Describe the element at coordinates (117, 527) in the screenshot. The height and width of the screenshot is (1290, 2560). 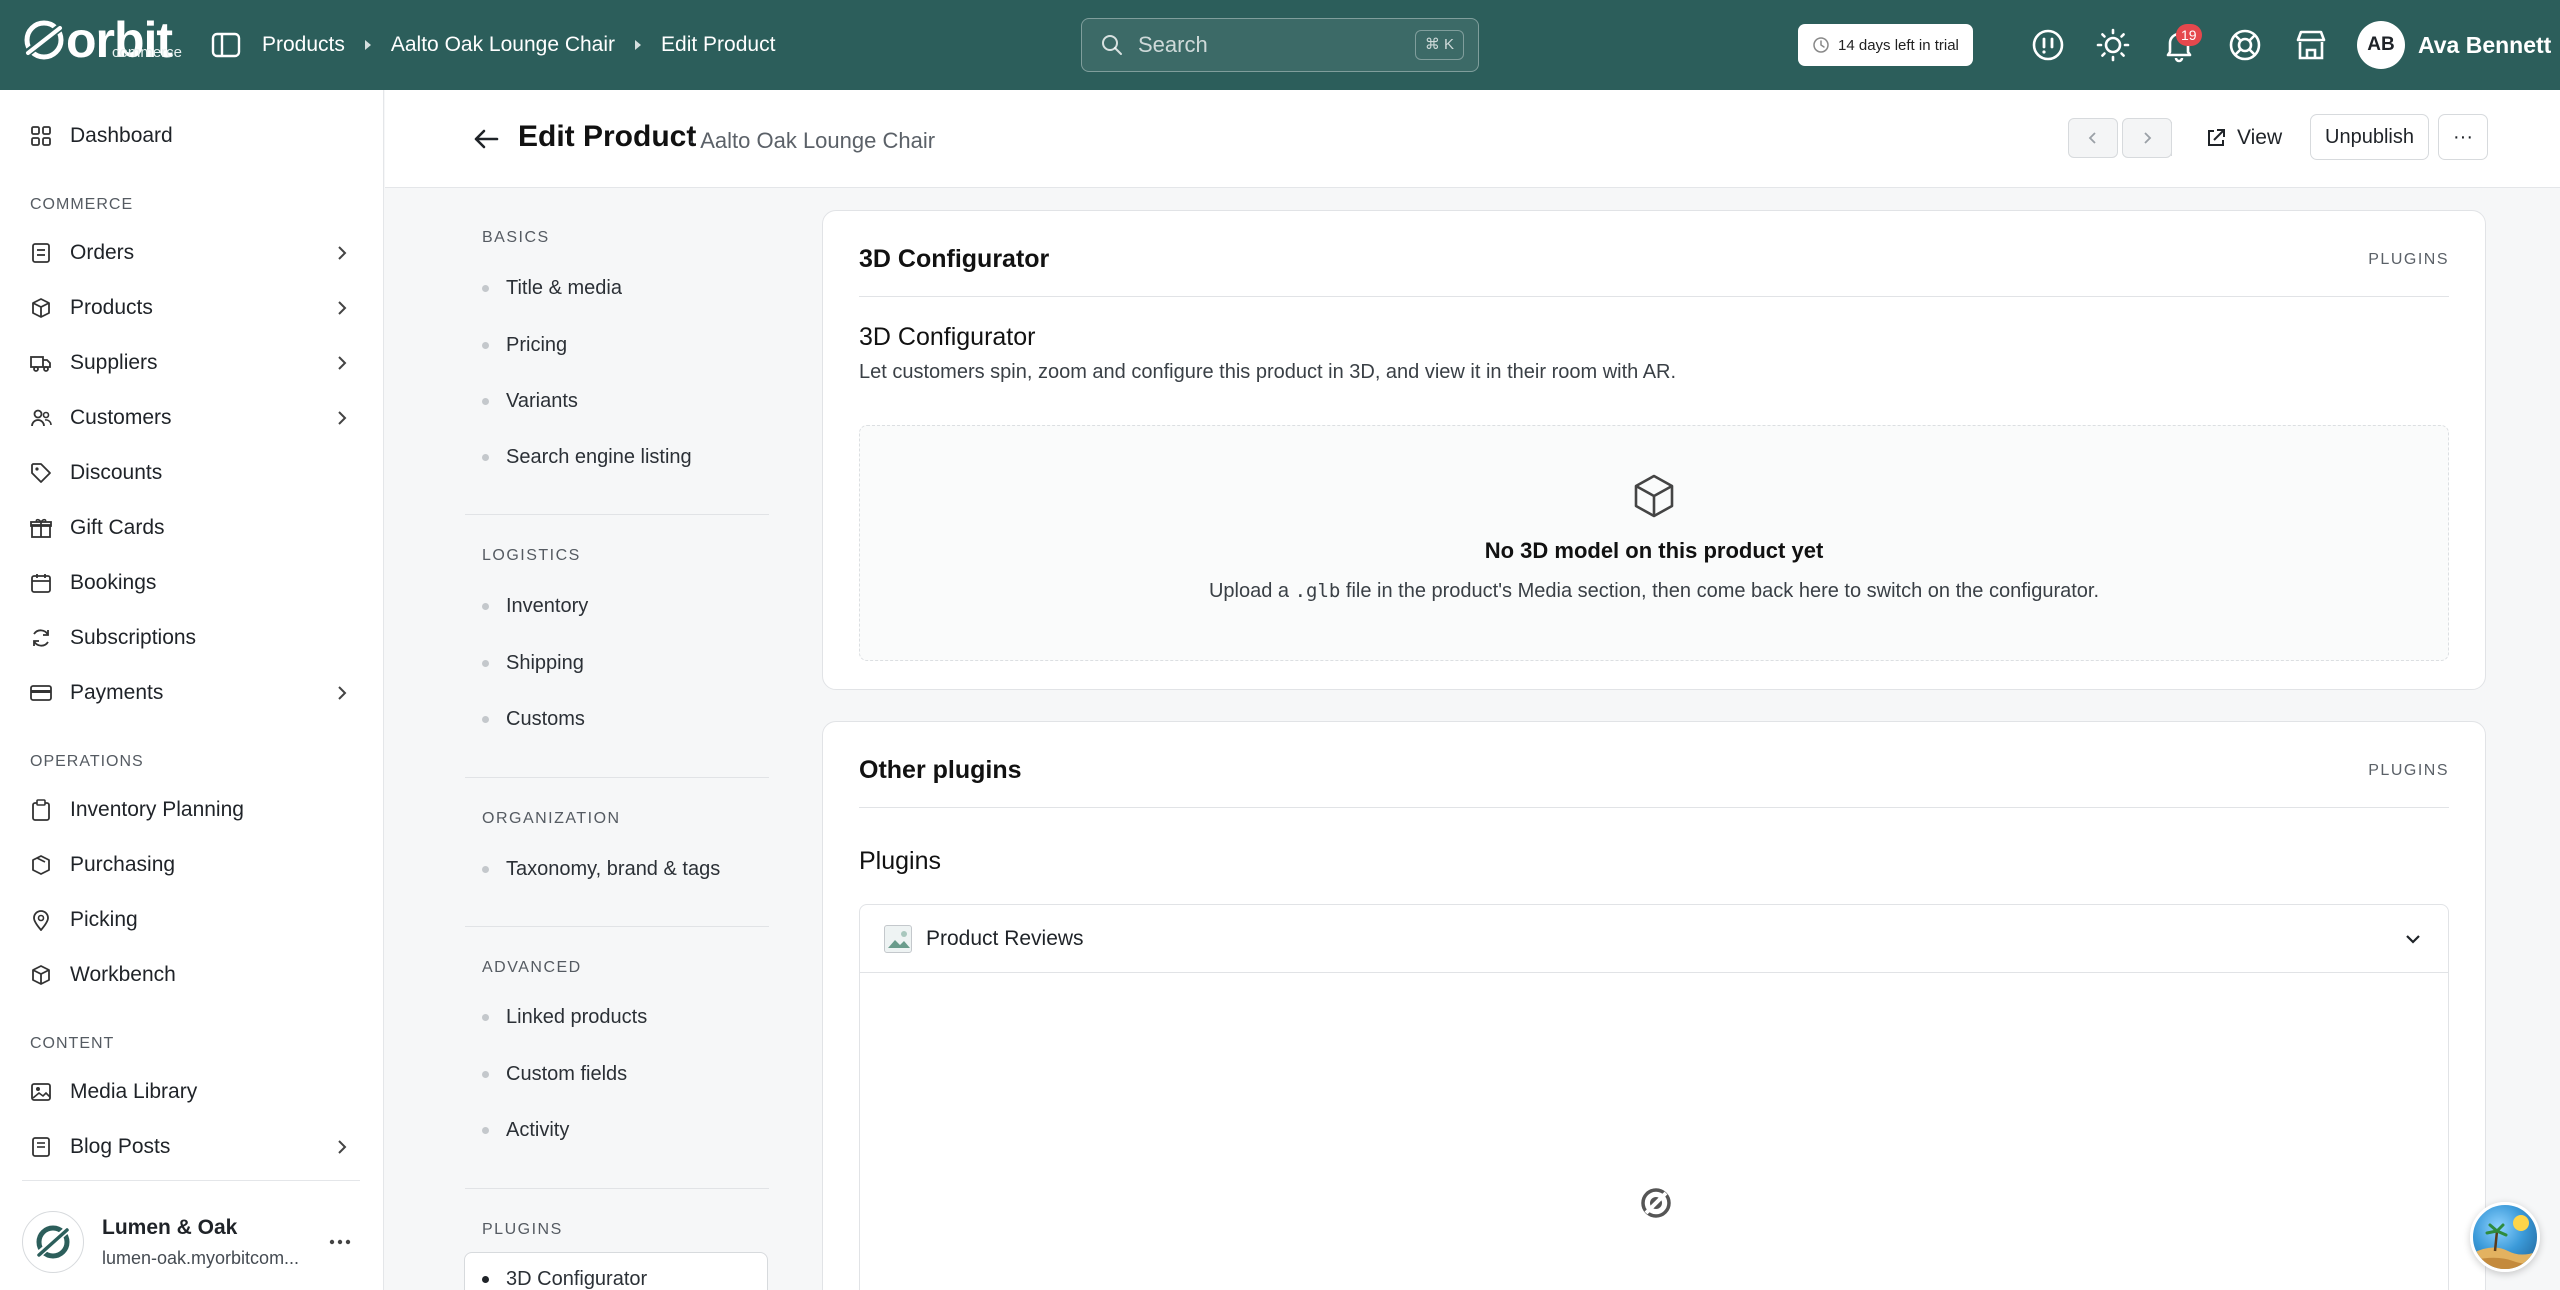
I see `sidebar-item-label: Gift Cards` at that location.